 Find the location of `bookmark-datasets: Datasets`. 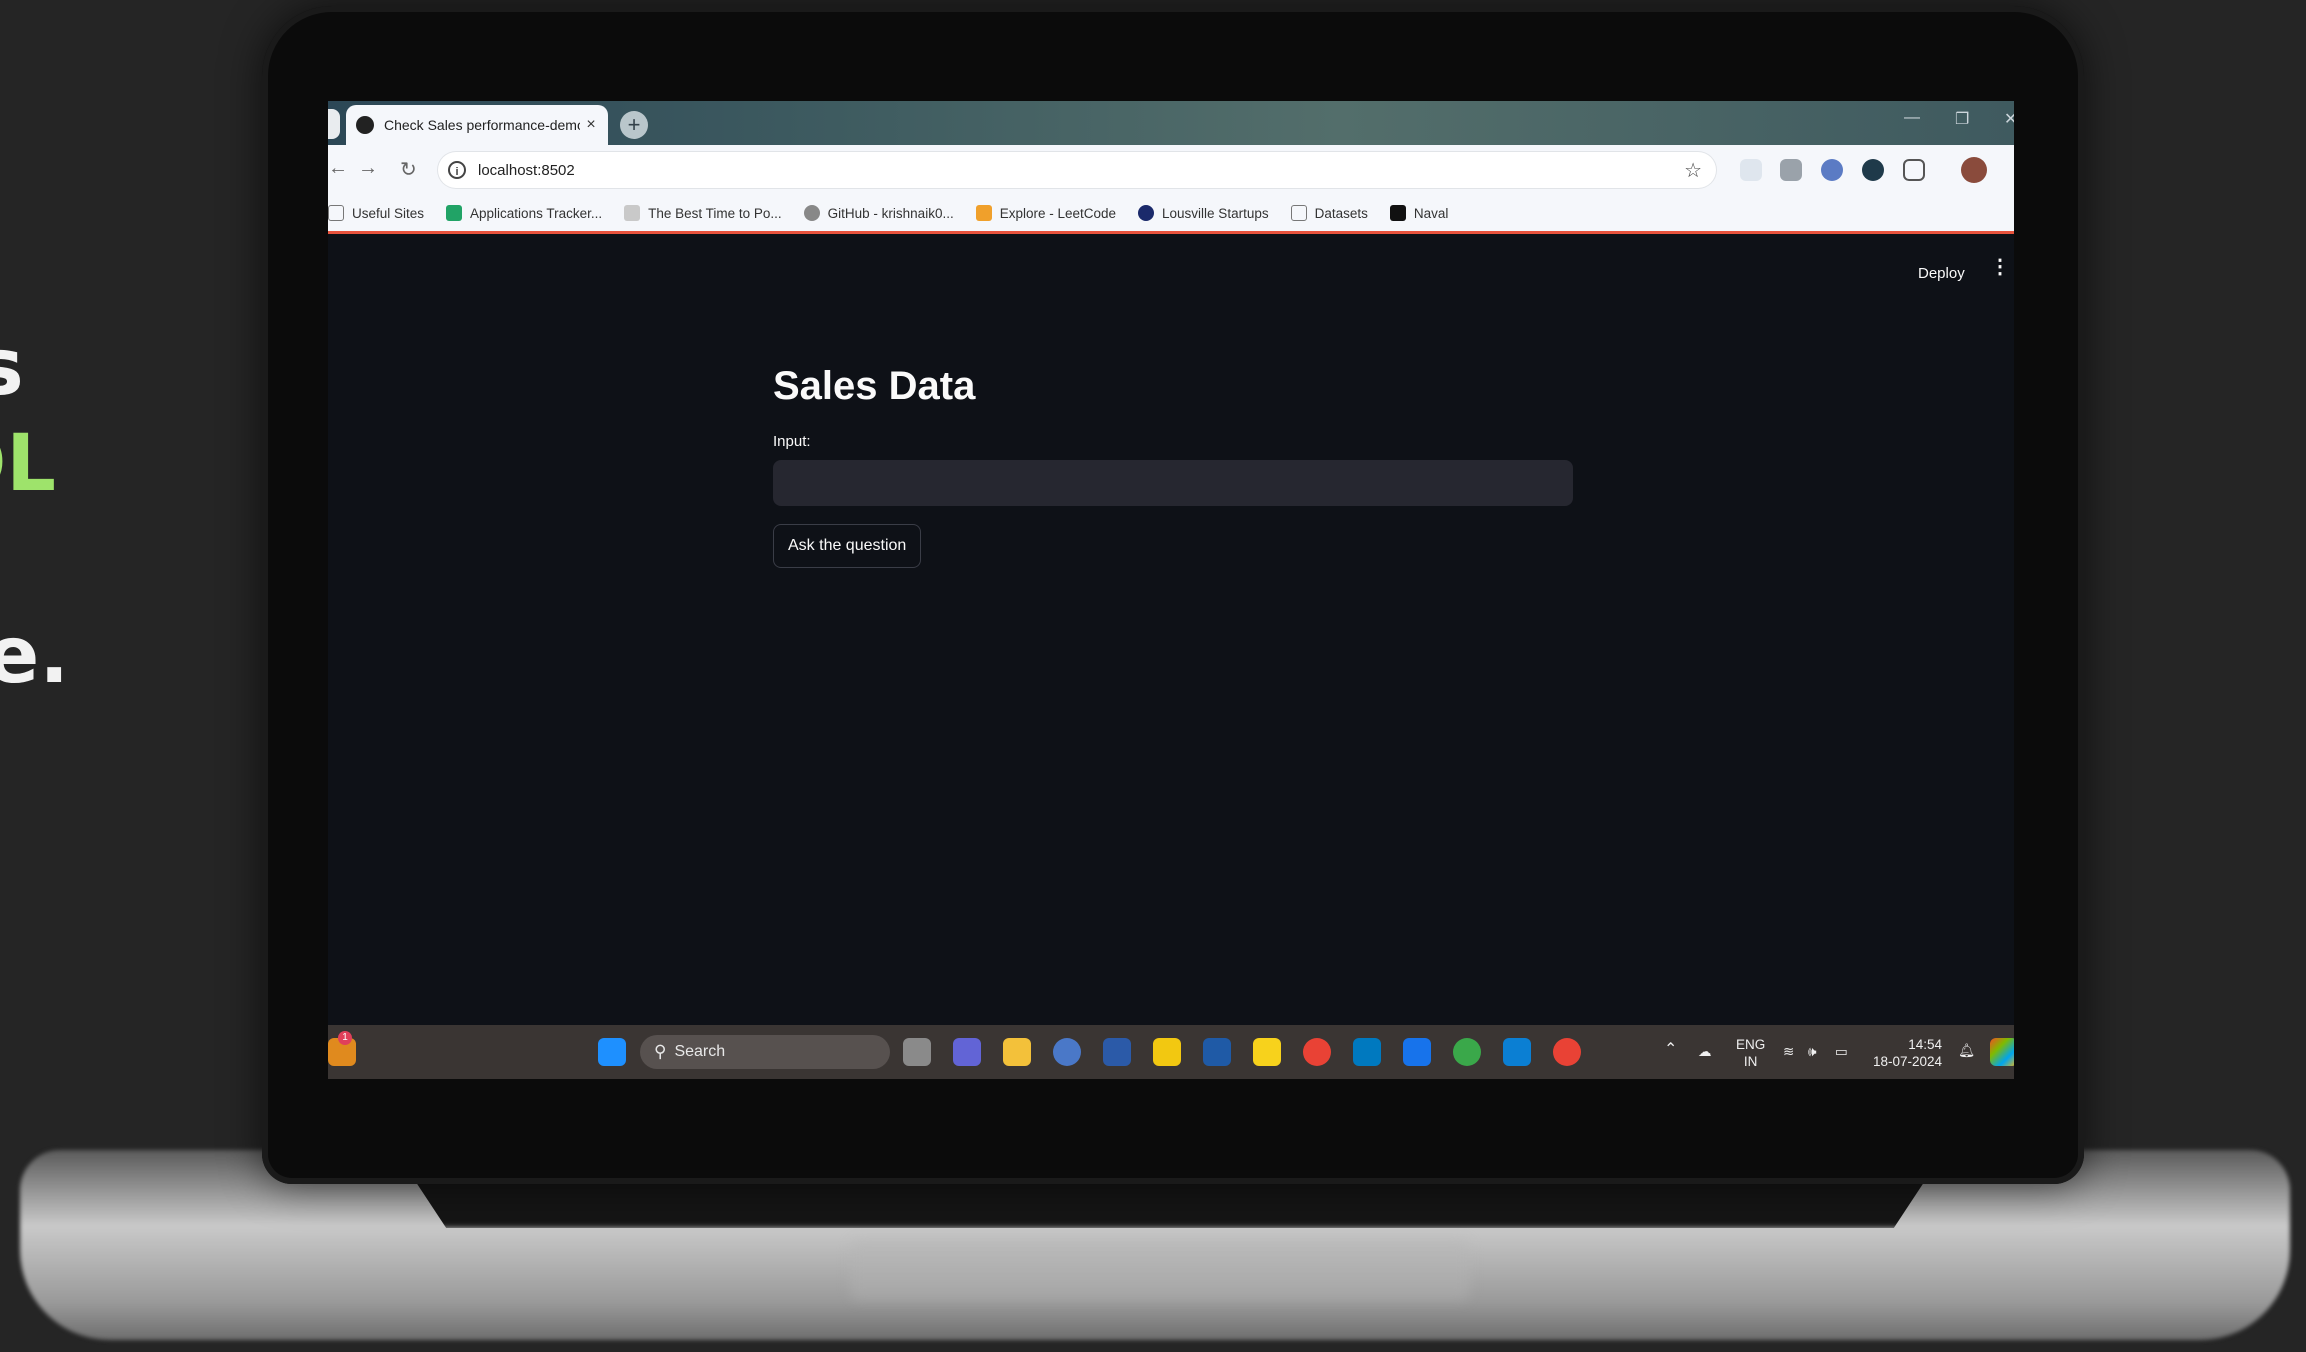

bookmark-datasets: Datasets is located at coordinates (1329, 213).